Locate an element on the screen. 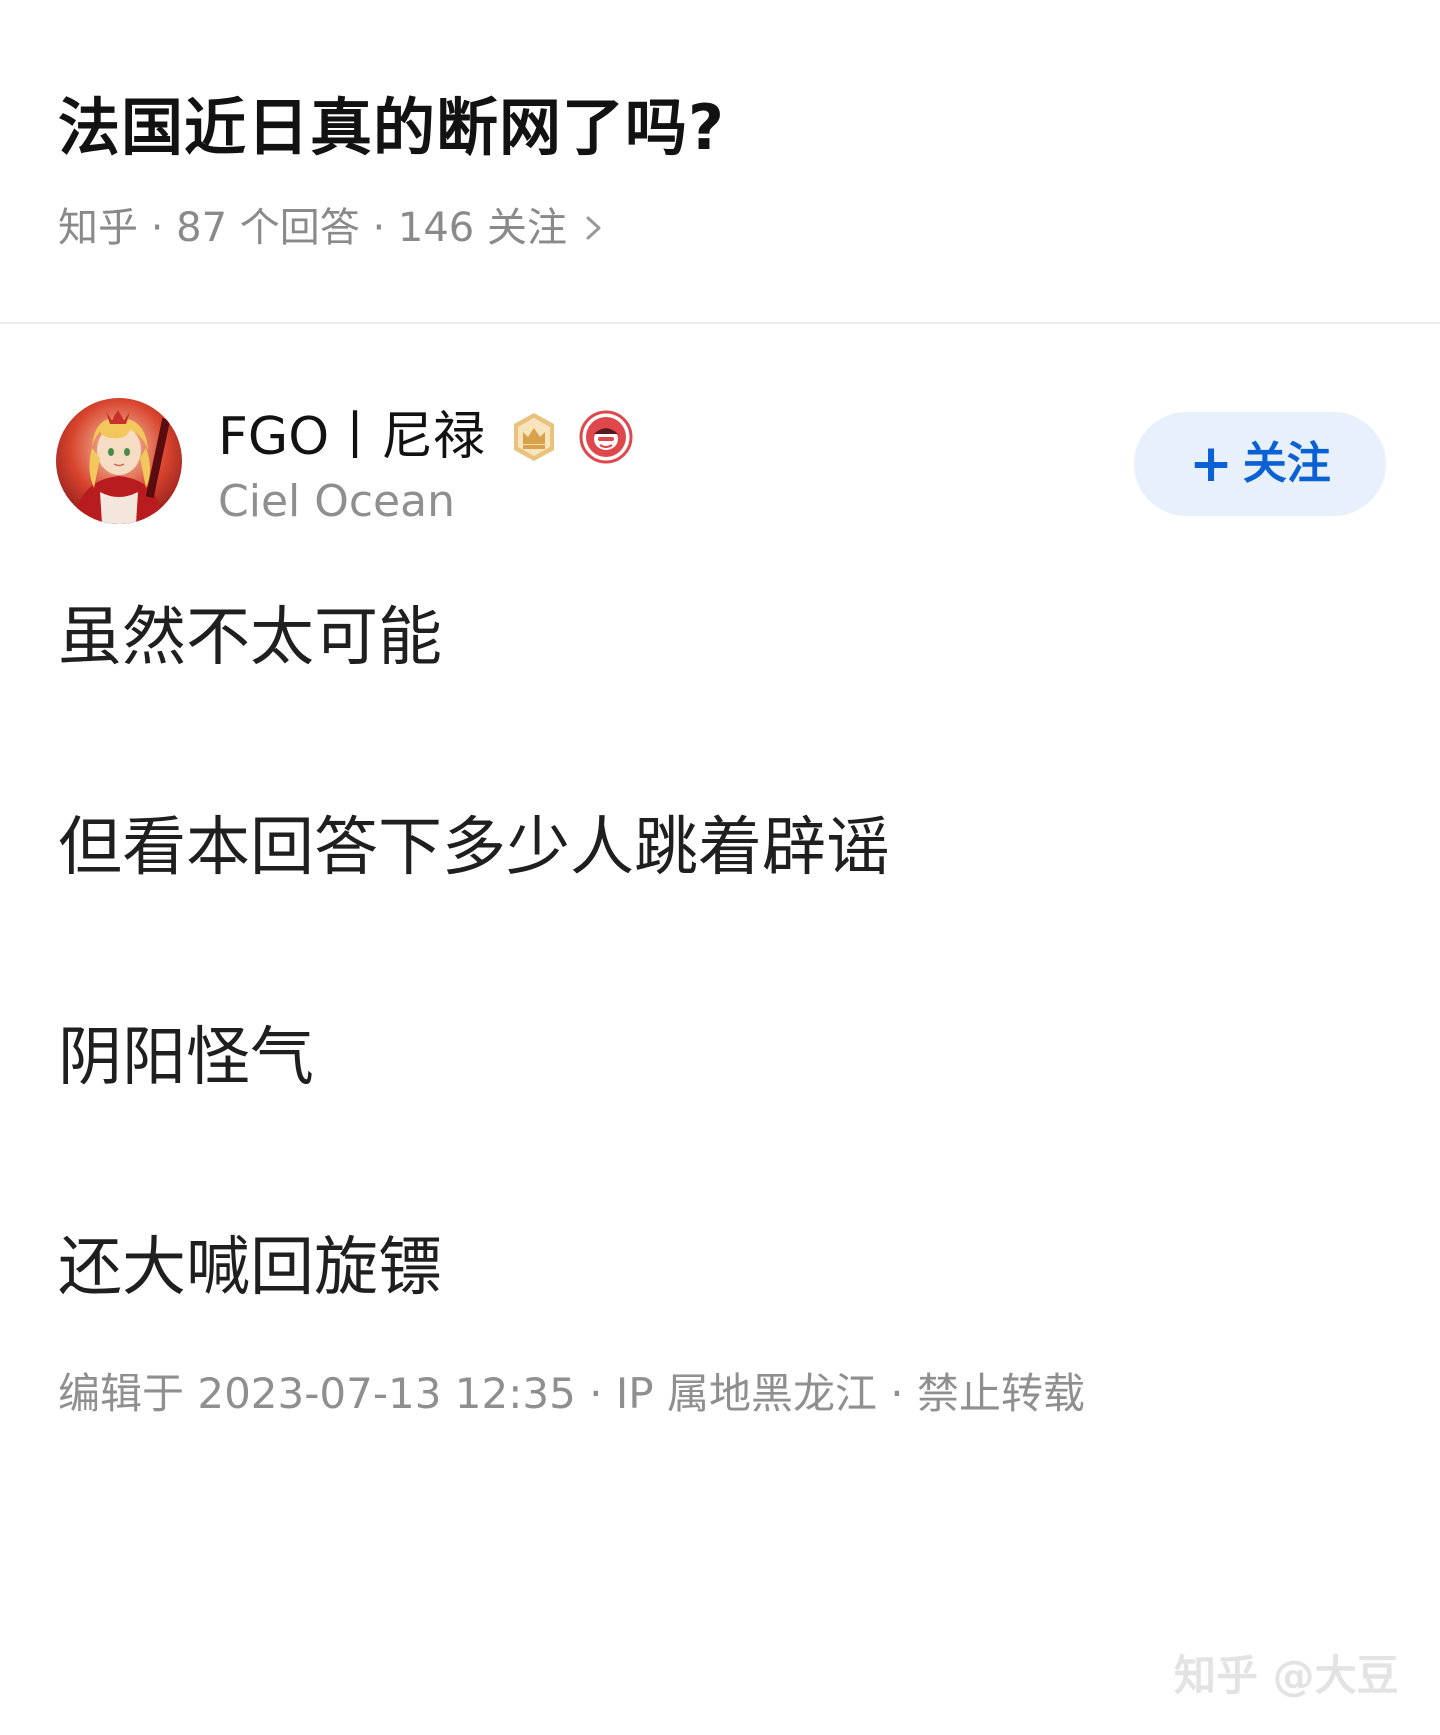 Image resolution: width=1440 pixels, height=1735 pixels. answer-paragraph: 虽然不太可能 is located at coordinates (250, 638).